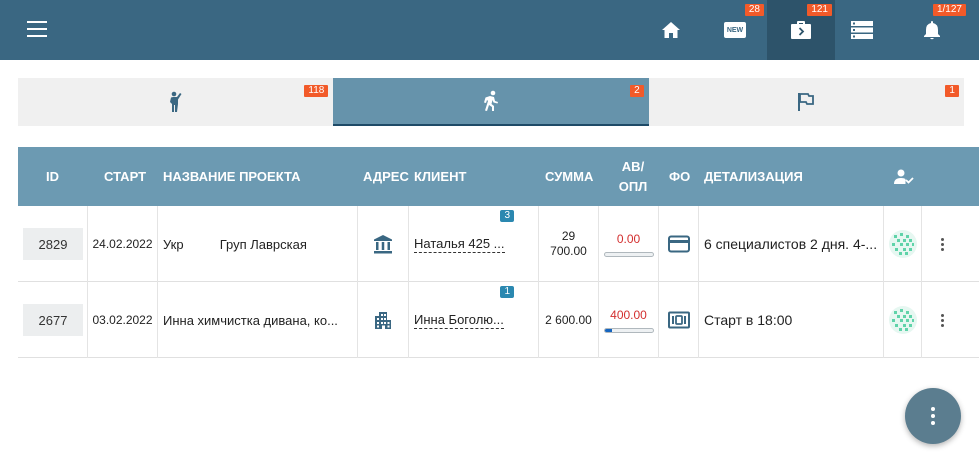 This screenshot has width=979, height=455. What do you see at coordinates (637, 91) in the screenshot?
I see `tab-in-progress-badge: 2` at bounding box center [637, 91].